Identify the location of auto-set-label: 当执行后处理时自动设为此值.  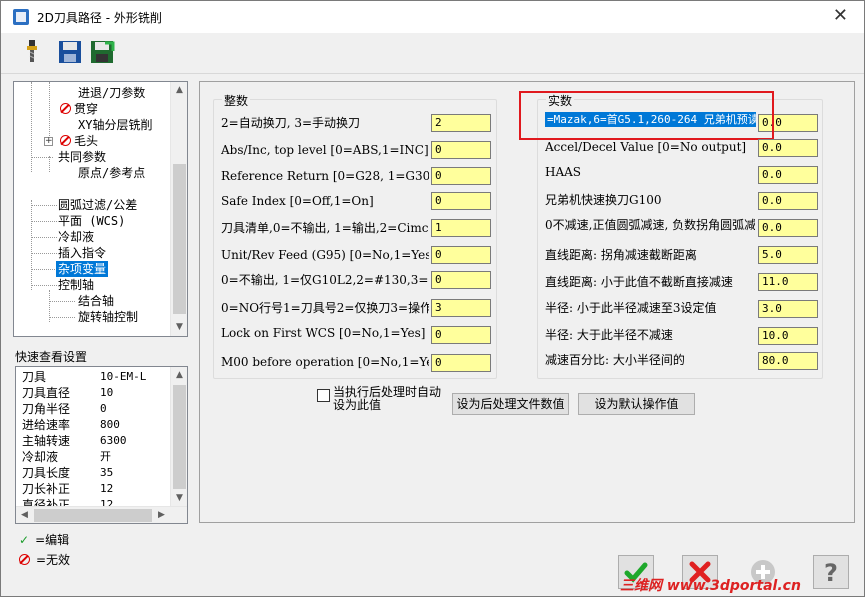
(387, 398).